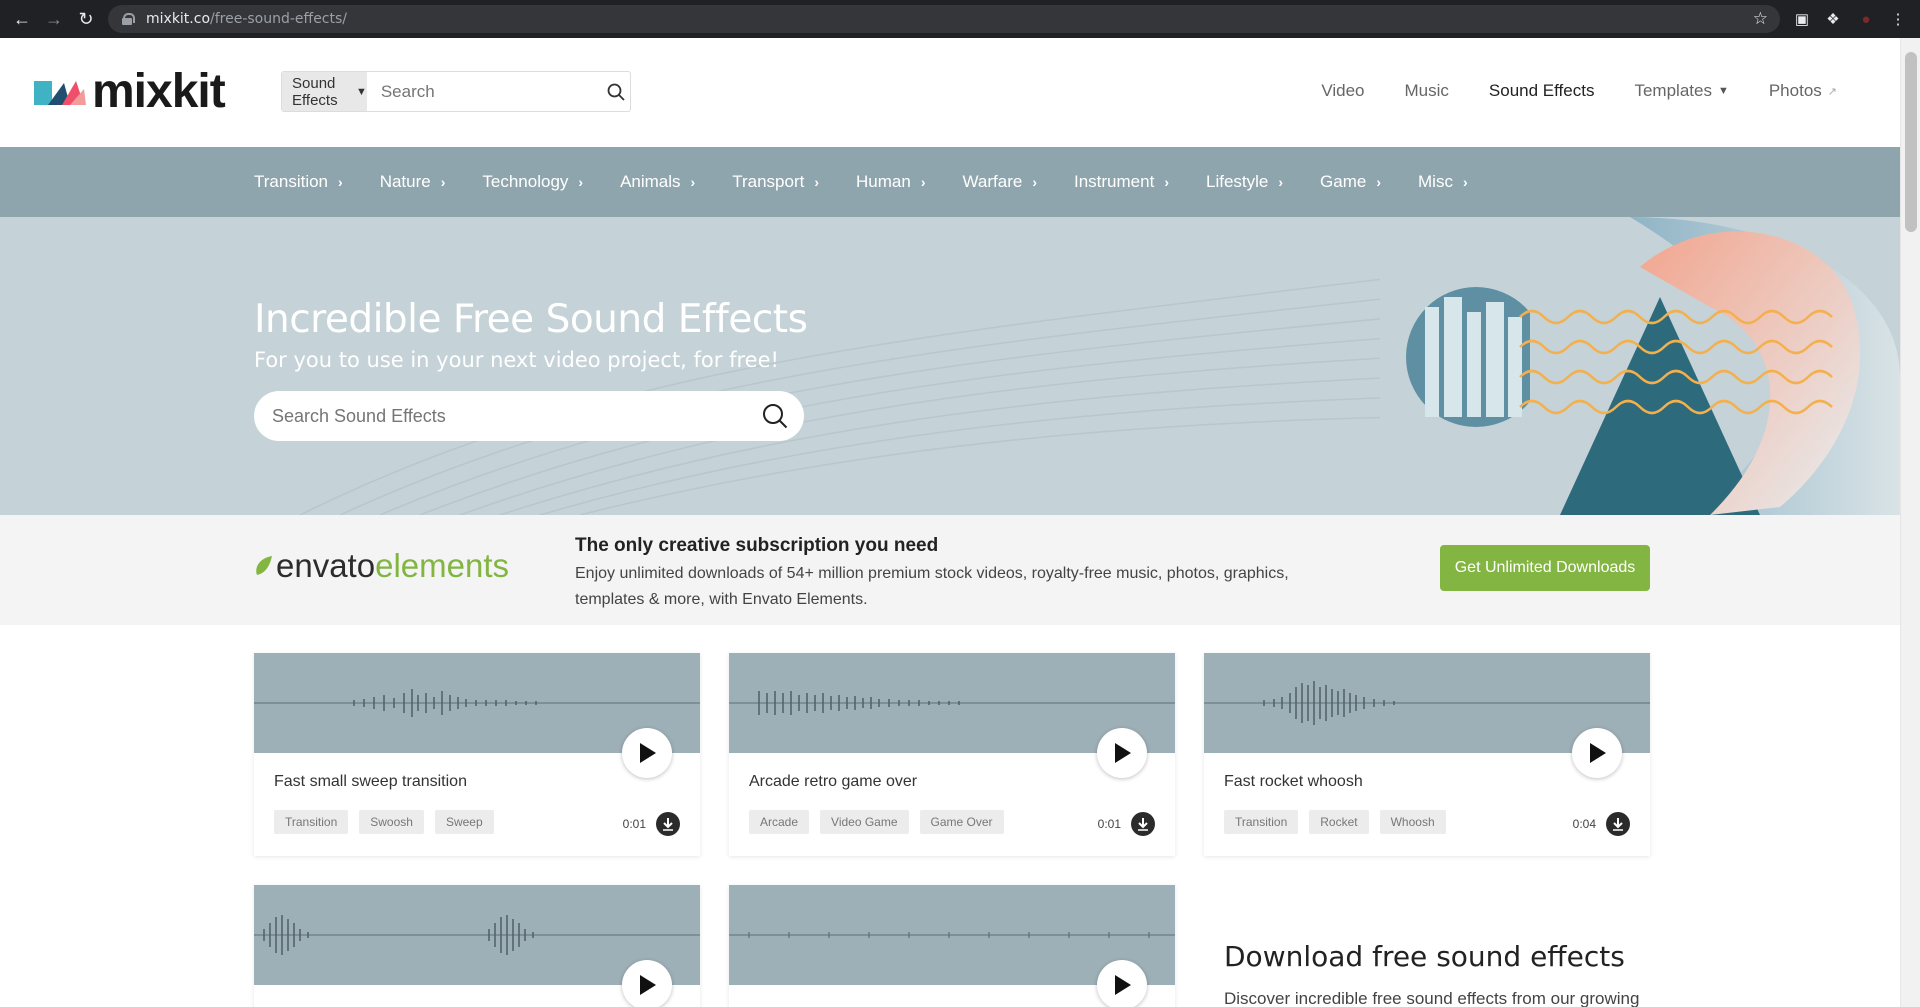  Describe the element at coordinates (1640, 366) in the screenshot. I see `hero-artwork` at that location.